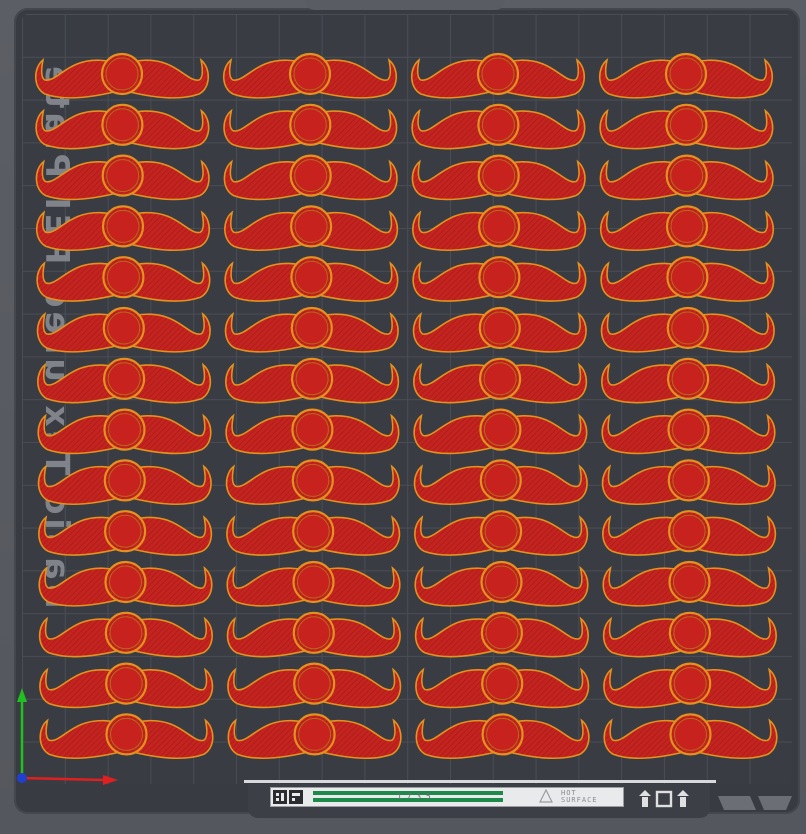 This screenshot has width=806, height=834. What do you see at coordinates (480, 781) in the screenshot?
I see `plate-edge-line` at bounding box center [480, 781].